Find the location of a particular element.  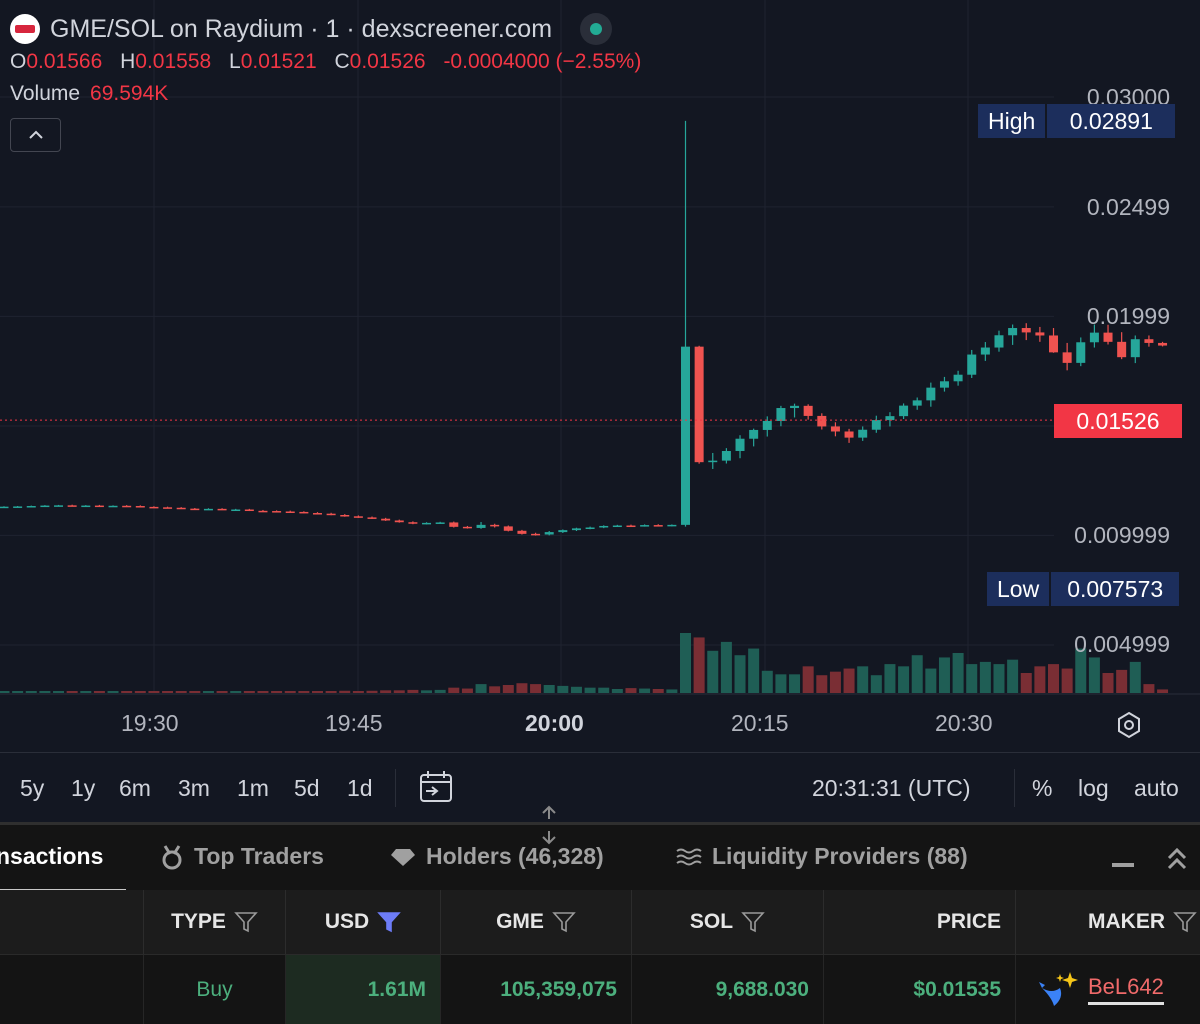

live-dot-icon is located at coordinates (596, 29).